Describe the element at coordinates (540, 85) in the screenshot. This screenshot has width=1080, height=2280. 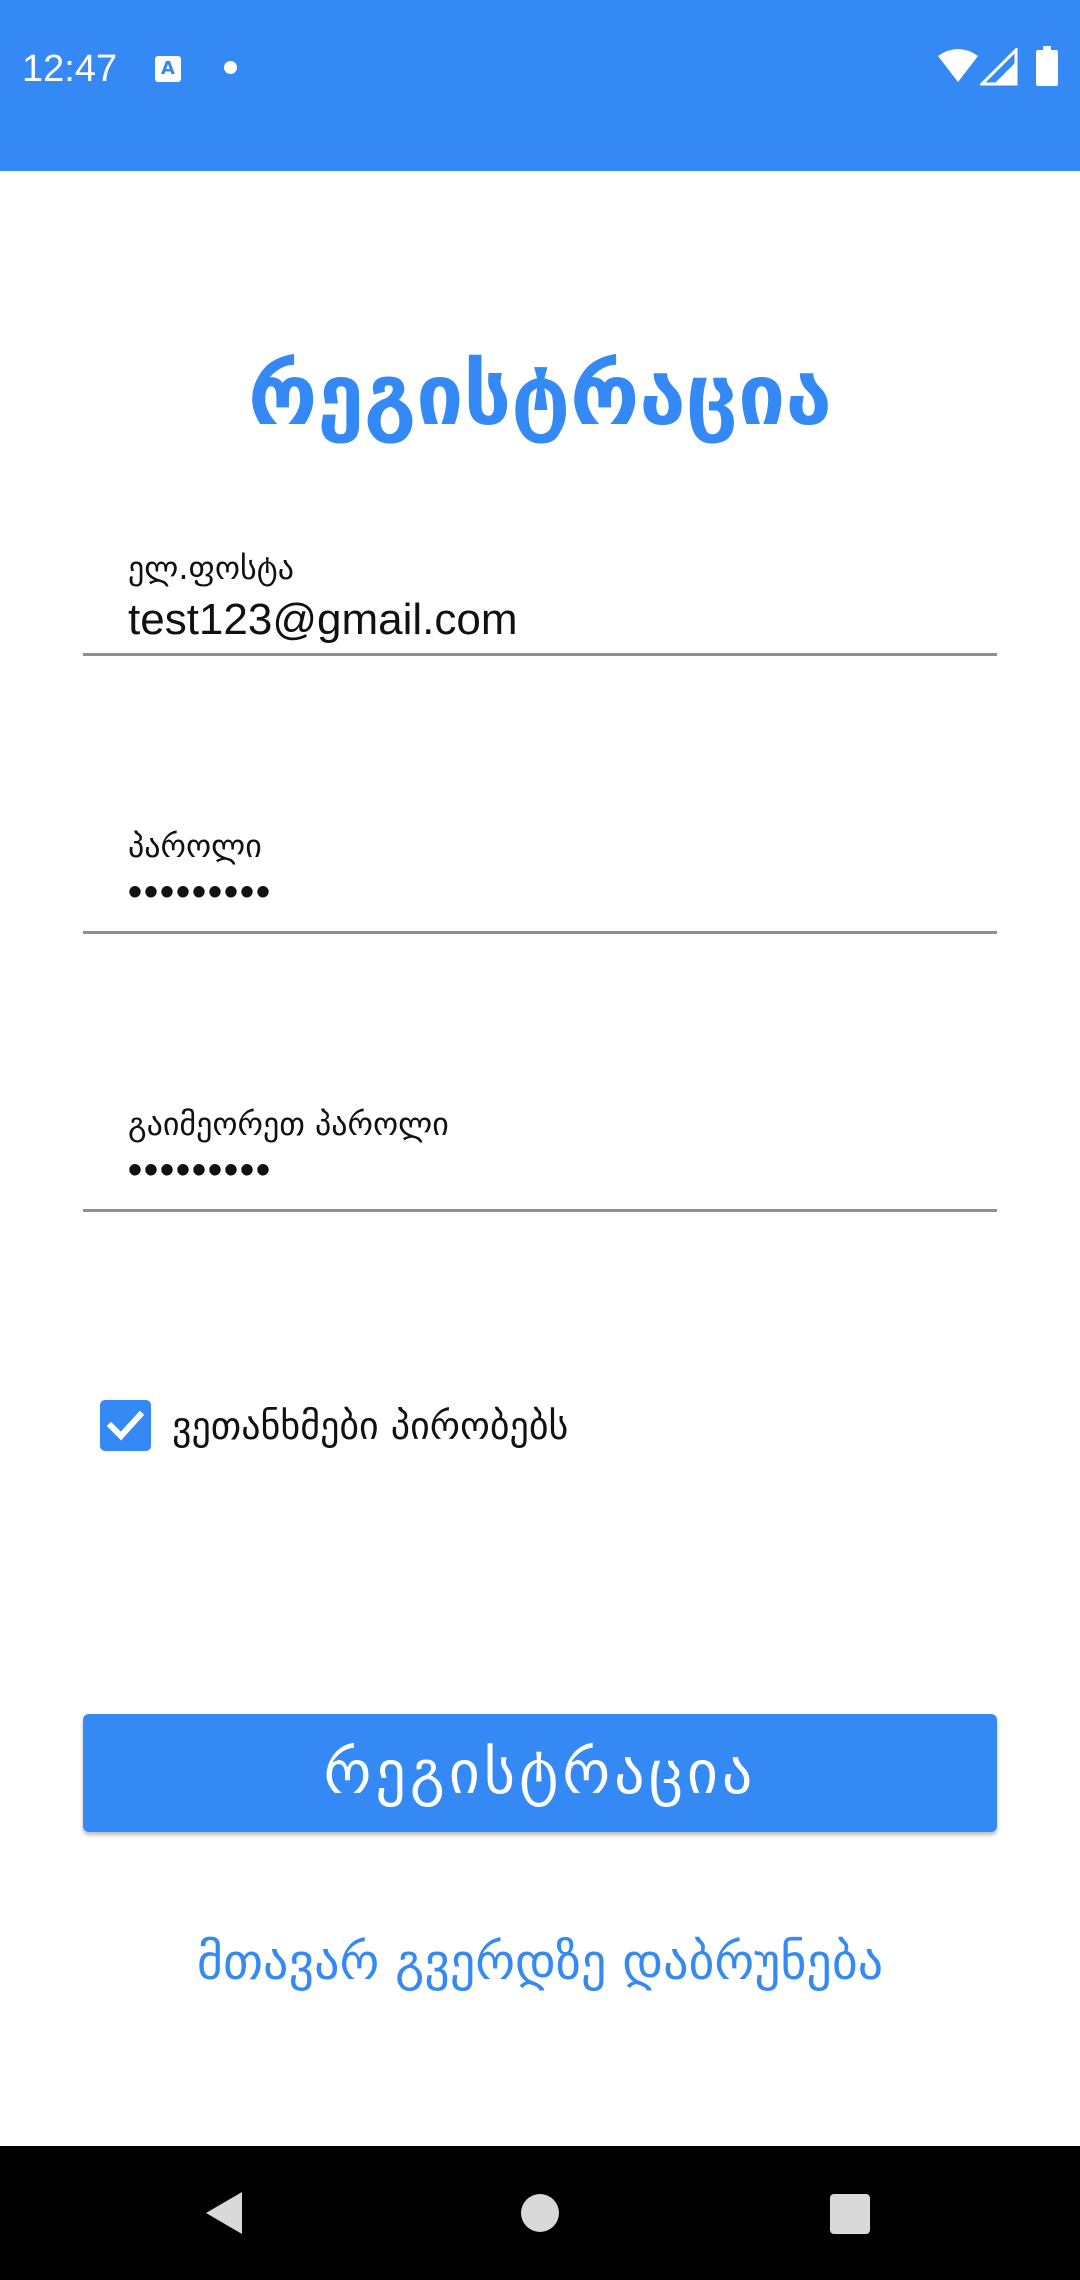
I see `status-bar: 12:47 A` at that location.